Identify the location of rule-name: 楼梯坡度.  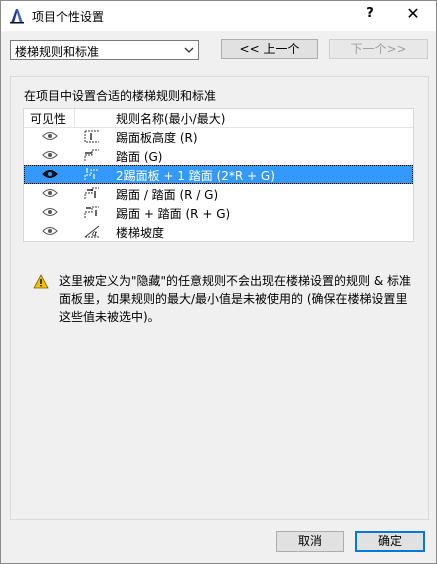
(140, 233).